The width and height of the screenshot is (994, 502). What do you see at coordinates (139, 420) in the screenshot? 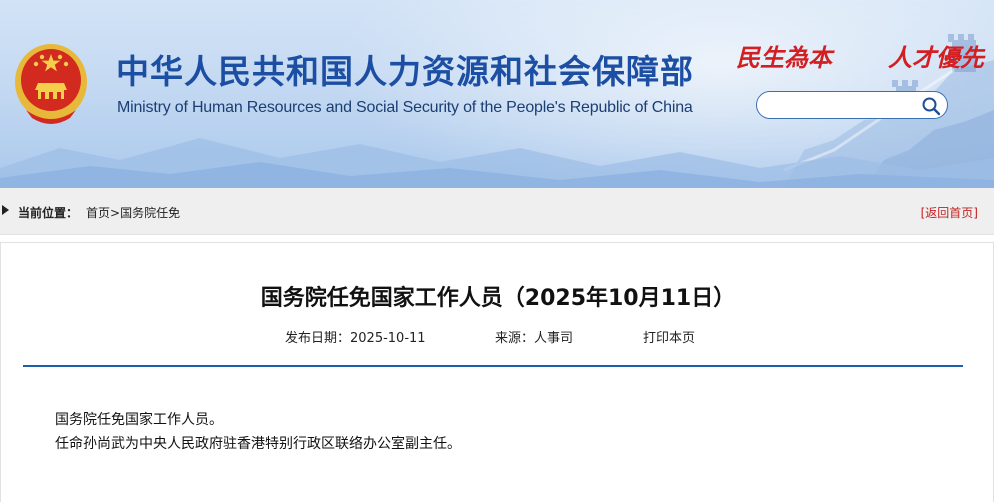
I see `article-paragraph: 国务院任免国家工作人员。` at bounding box center [139, 420].